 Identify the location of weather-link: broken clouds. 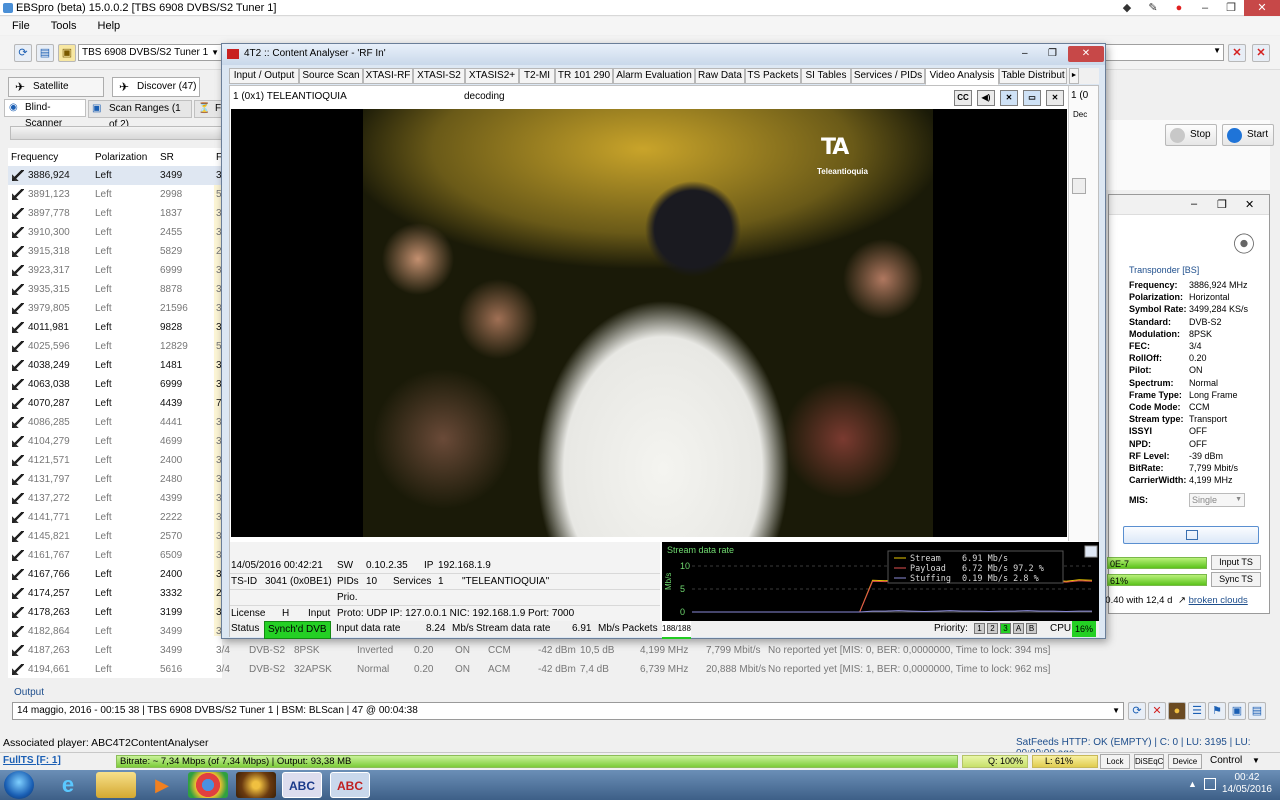
(1218, 600).